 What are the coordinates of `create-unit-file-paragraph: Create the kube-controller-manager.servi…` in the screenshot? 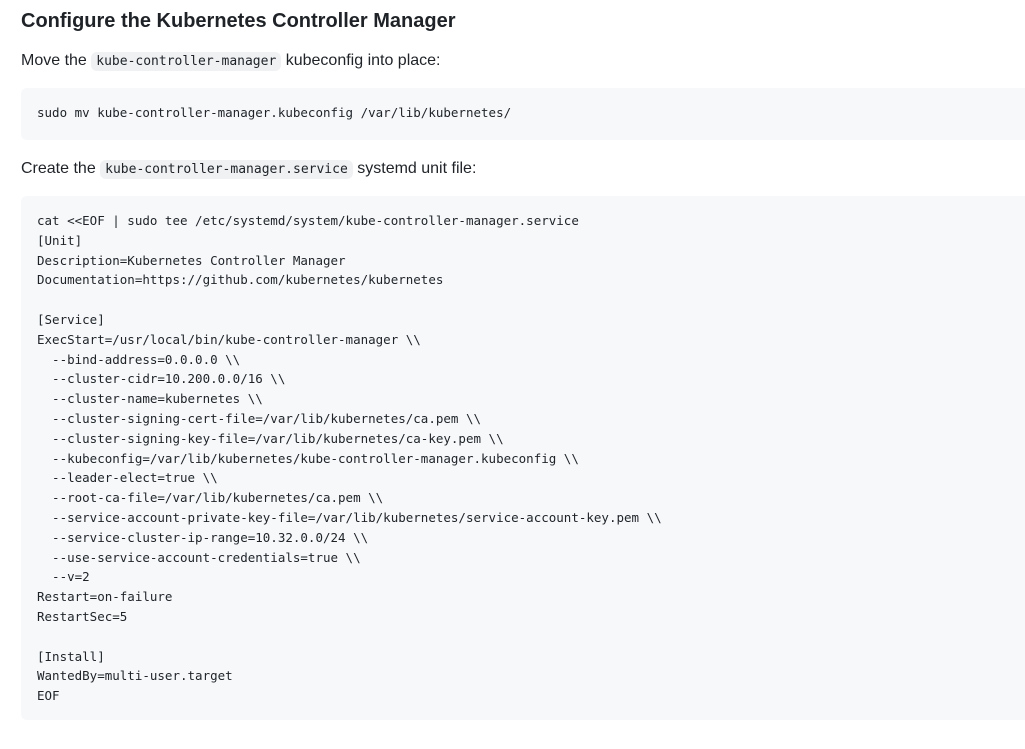 It's located at (248, 169).